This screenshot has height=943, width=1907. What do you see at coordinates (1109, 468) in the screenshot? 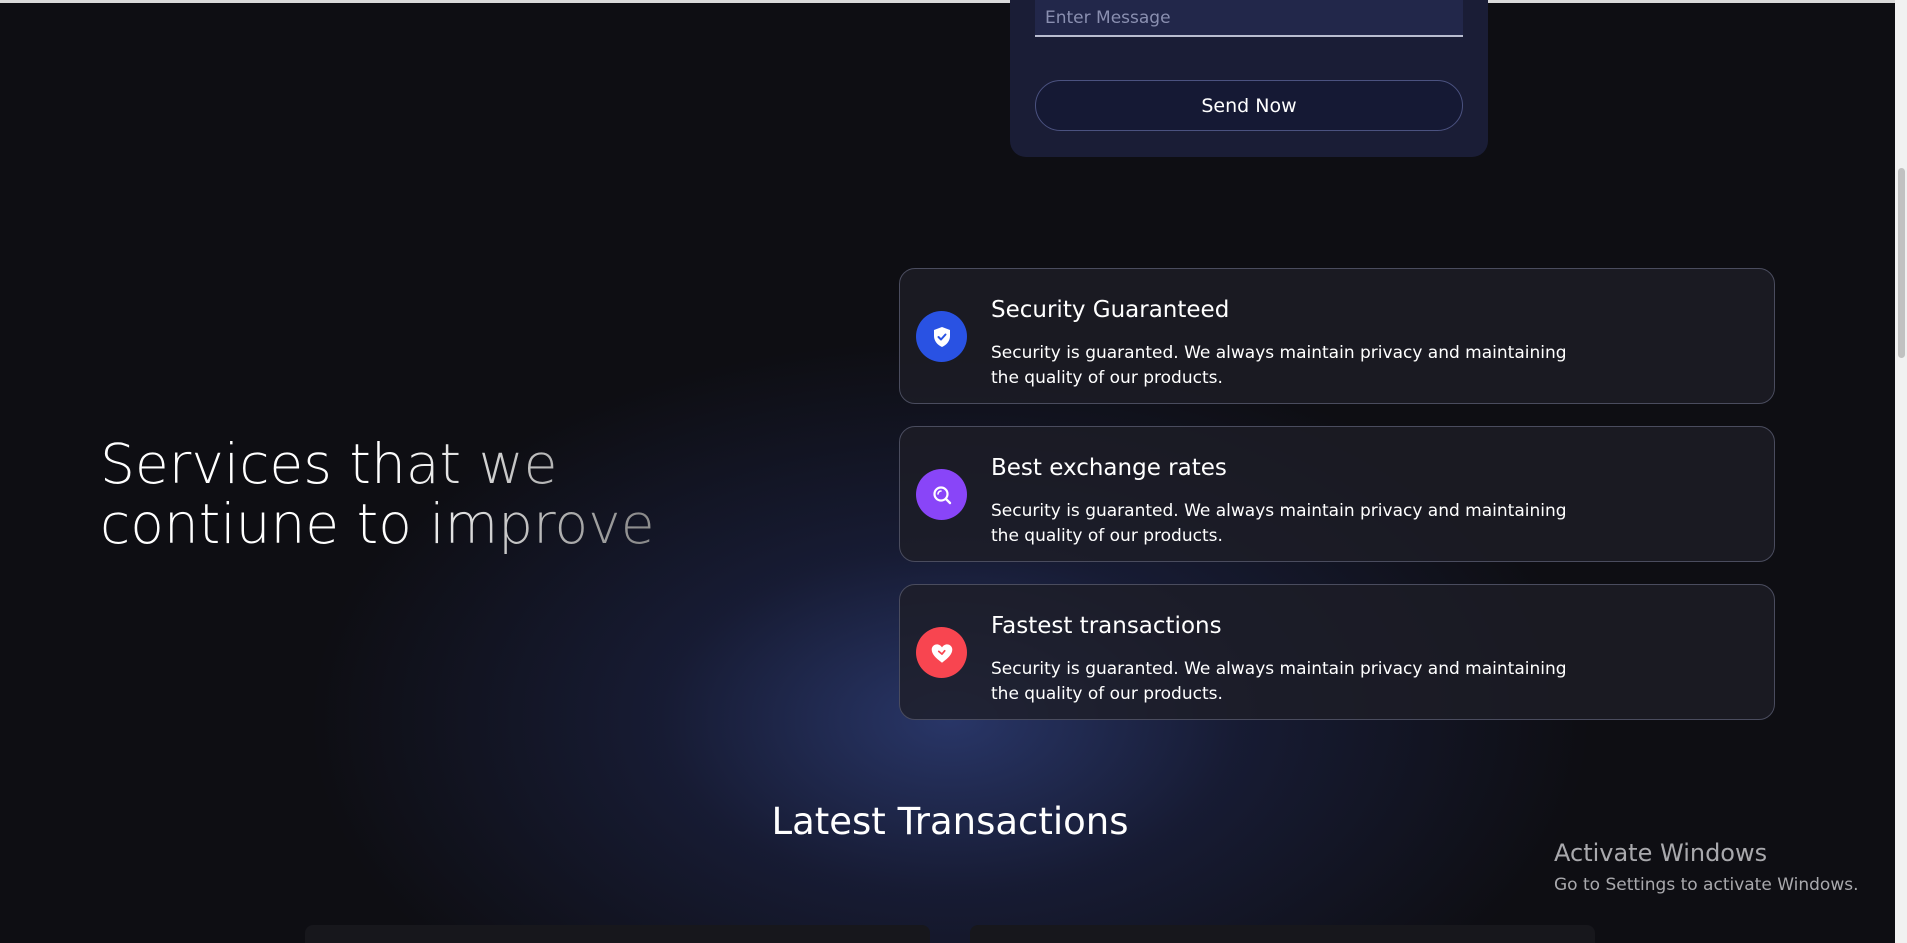
I see `service-title: Best exchange rates` at bounding box center [1109, 468].